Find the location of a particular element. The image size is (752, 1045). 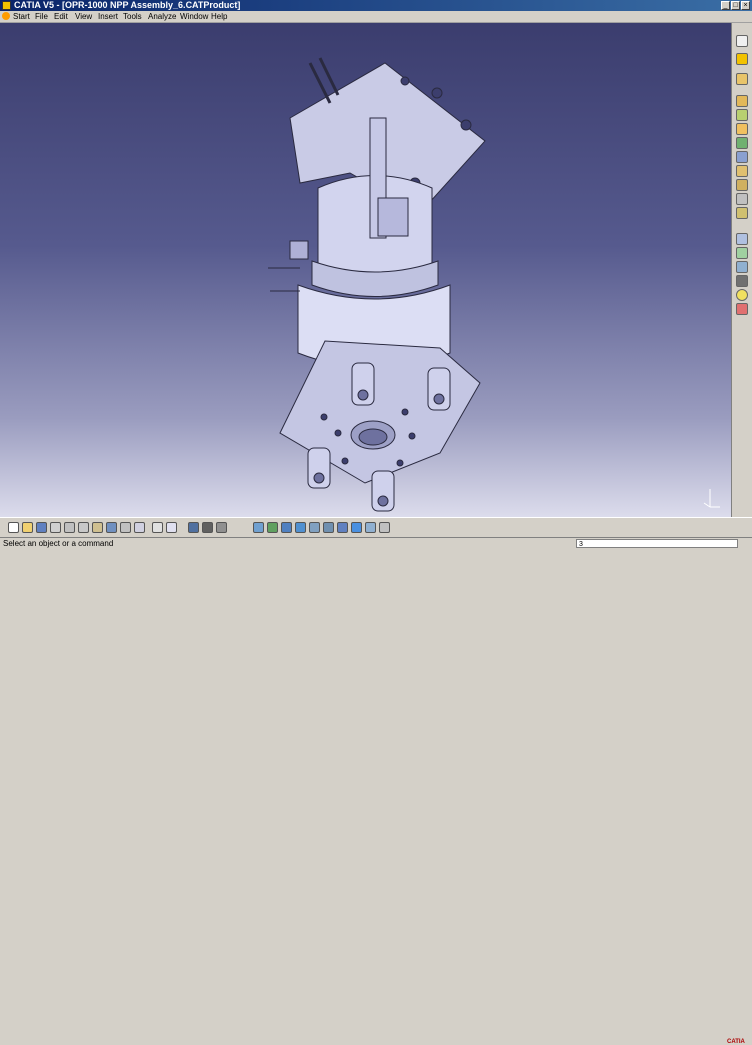

contact-icon is located at coordinates (742, 281).